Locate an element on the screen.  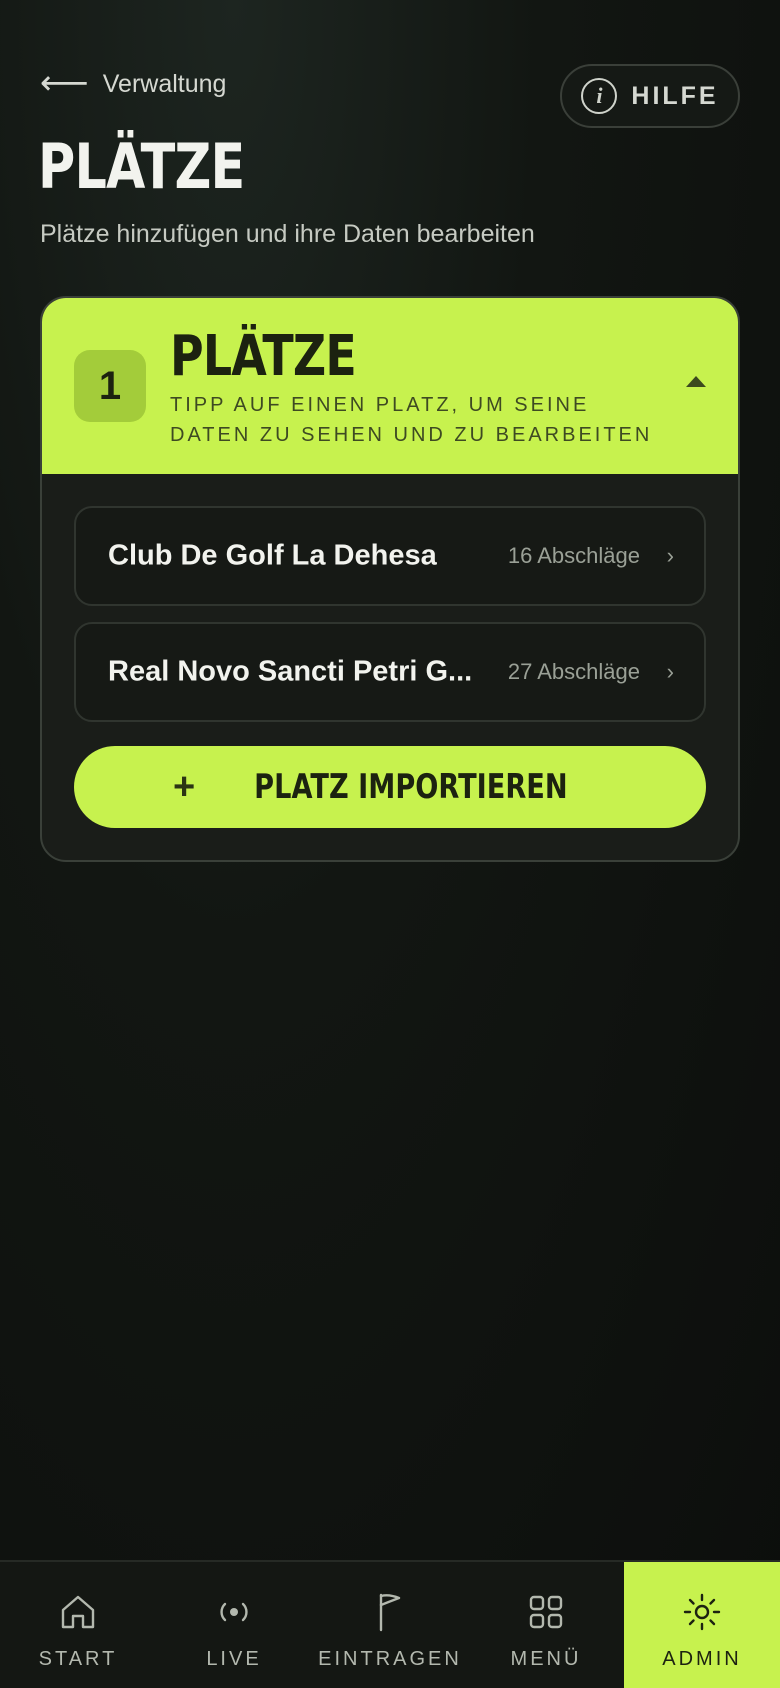
tab-start: START is located at coordinates (78, 1625).